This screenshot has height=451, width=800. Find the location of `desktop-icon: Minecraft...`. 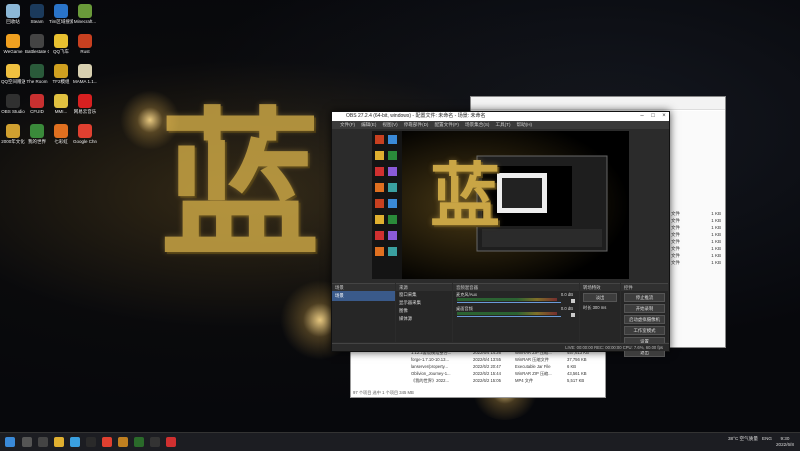

desktop-icon: Minecraft... is located at coordinates (85, 14).